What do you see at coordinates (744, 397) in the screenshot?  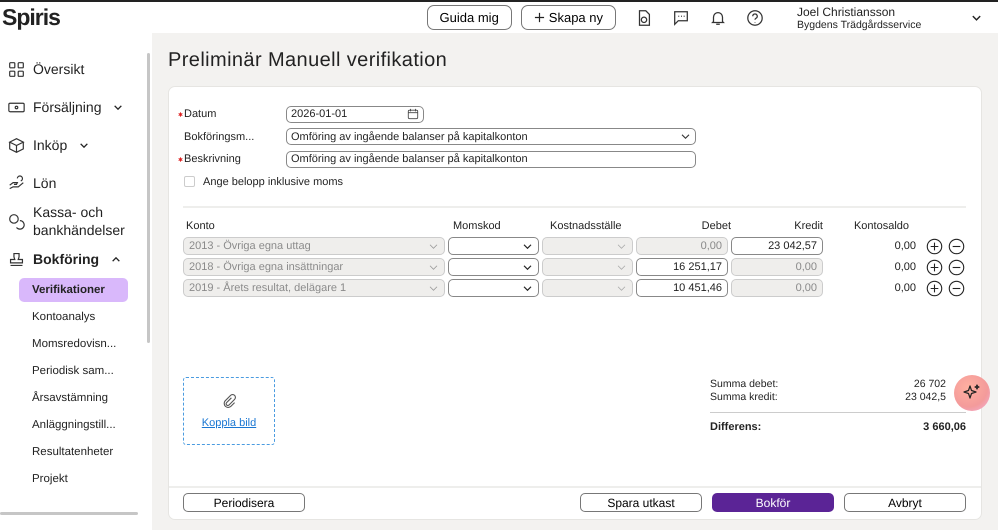 I see `total-label: Summa kredit:` at bounding box center [744, 397].